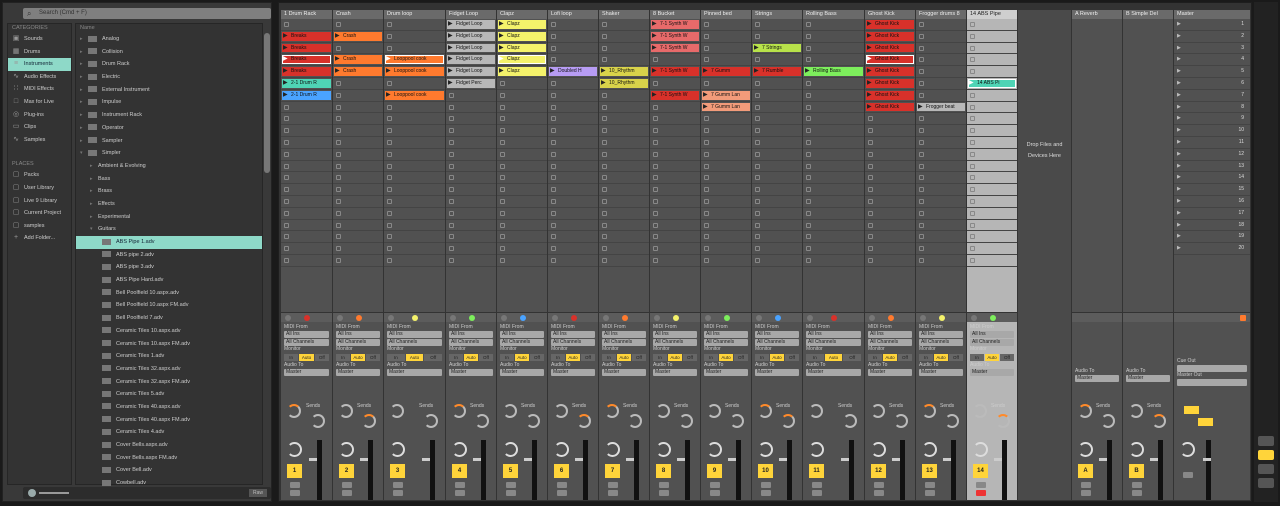 This screenshot has height=506, width=1280. Describe the element at coordinates (1085, 471) in the screenshot. I see `track-activator-button: A` at that location.